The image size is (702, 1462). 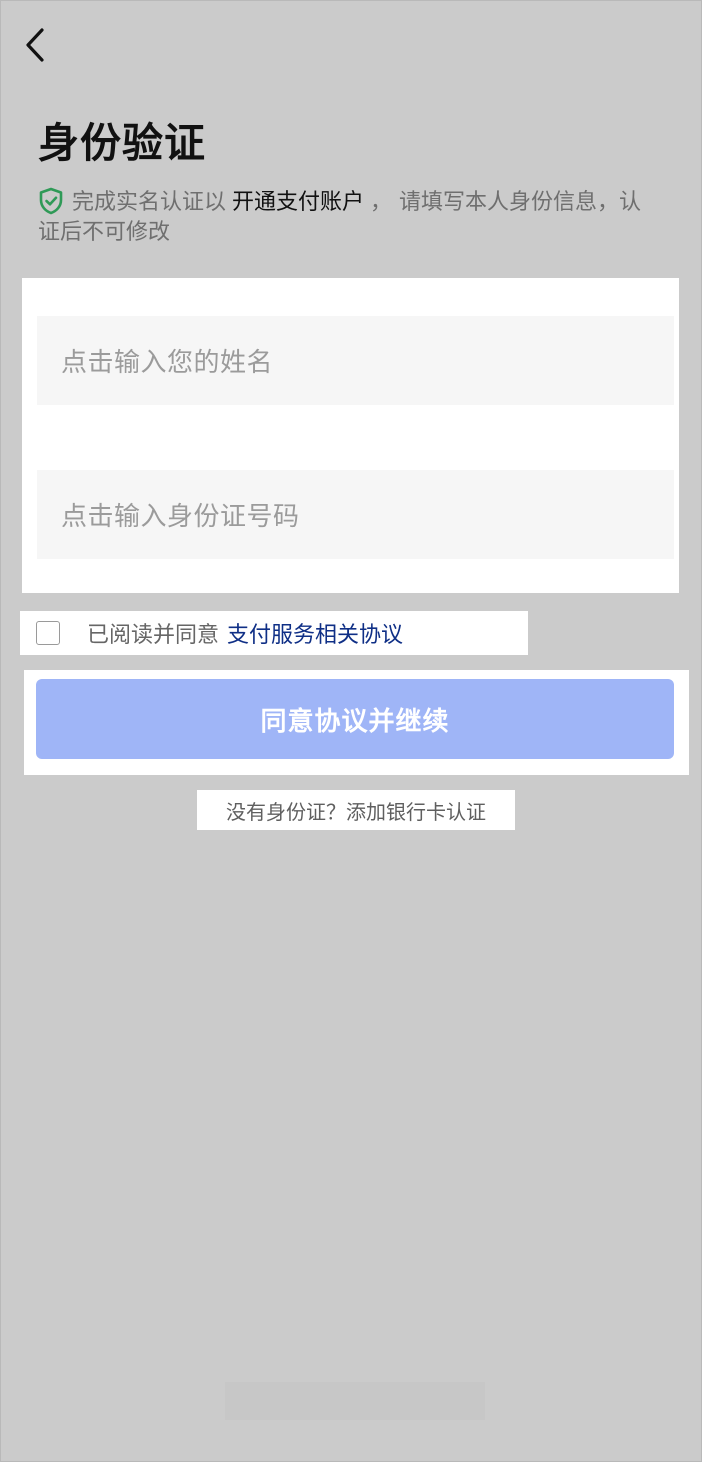 What do you see at coordinates (343, 217) in the screenshot?
I see `verification-notice: 完成实名认证以 开通支付账户， 请填写本人身份信息，认证后不可修改` at bounding box center [343, 217].